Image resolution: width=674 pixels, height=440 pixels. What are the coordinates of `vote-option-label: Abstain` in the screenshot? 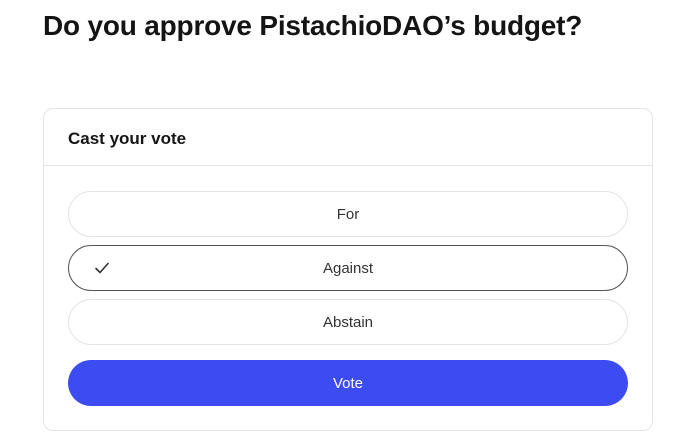 It's located at (348, 322).